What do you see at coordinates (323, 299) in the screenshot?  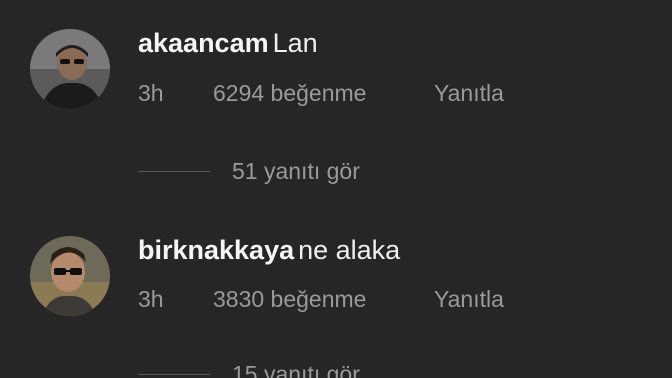 I see `comment-likes: 3830 beğenme` at bounding box center [323, 299].